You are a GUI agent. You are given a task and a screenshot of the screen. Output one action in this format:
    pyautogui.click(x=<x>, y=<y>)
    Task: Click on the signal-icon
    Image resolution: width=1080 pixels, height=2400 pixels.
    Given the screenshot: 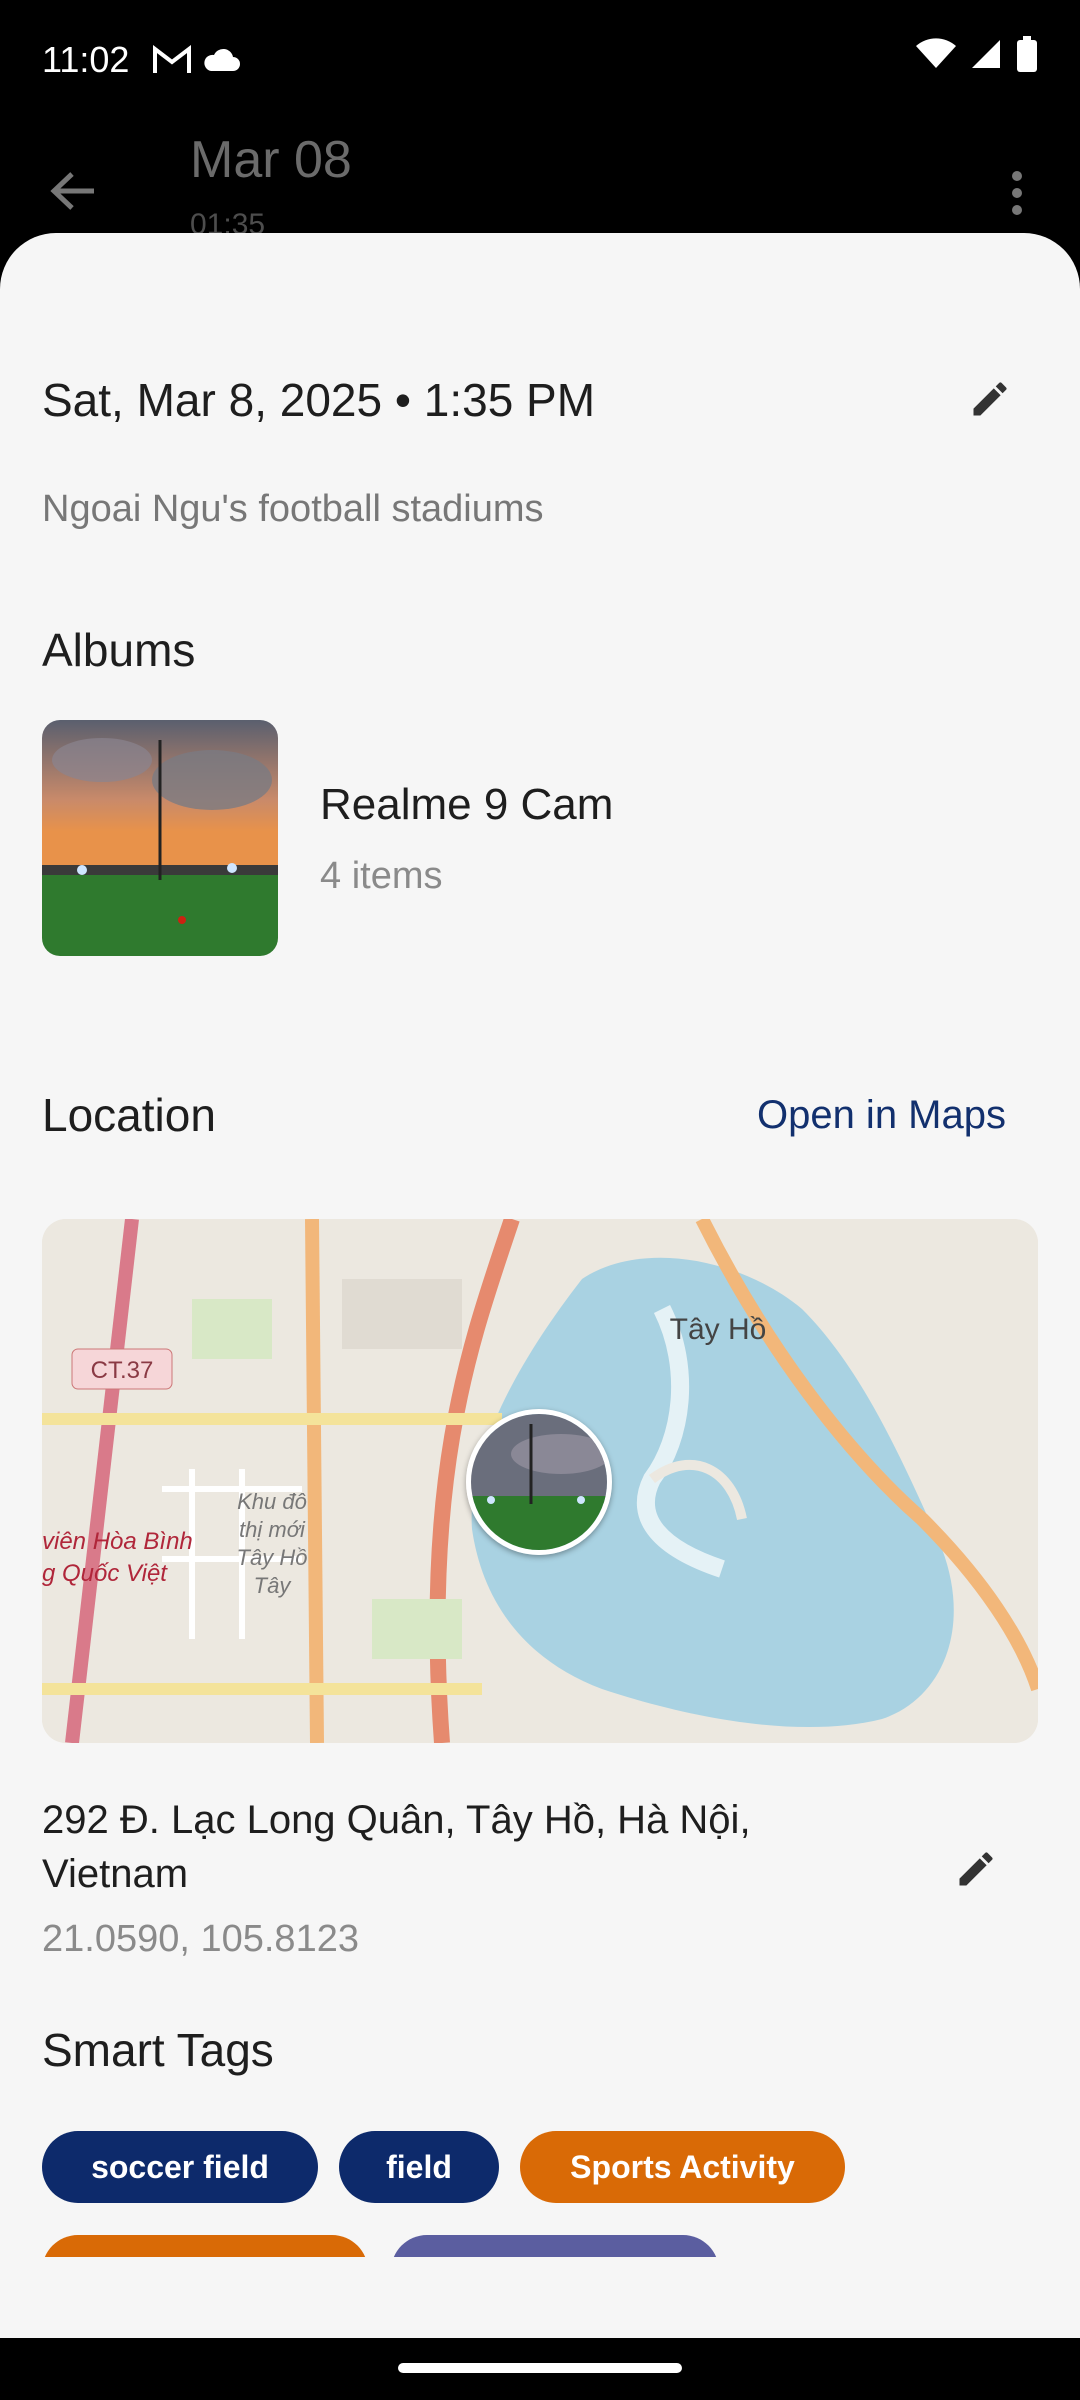 What is the action you would take?
    pyautogui.click(x=986, y=56)
    